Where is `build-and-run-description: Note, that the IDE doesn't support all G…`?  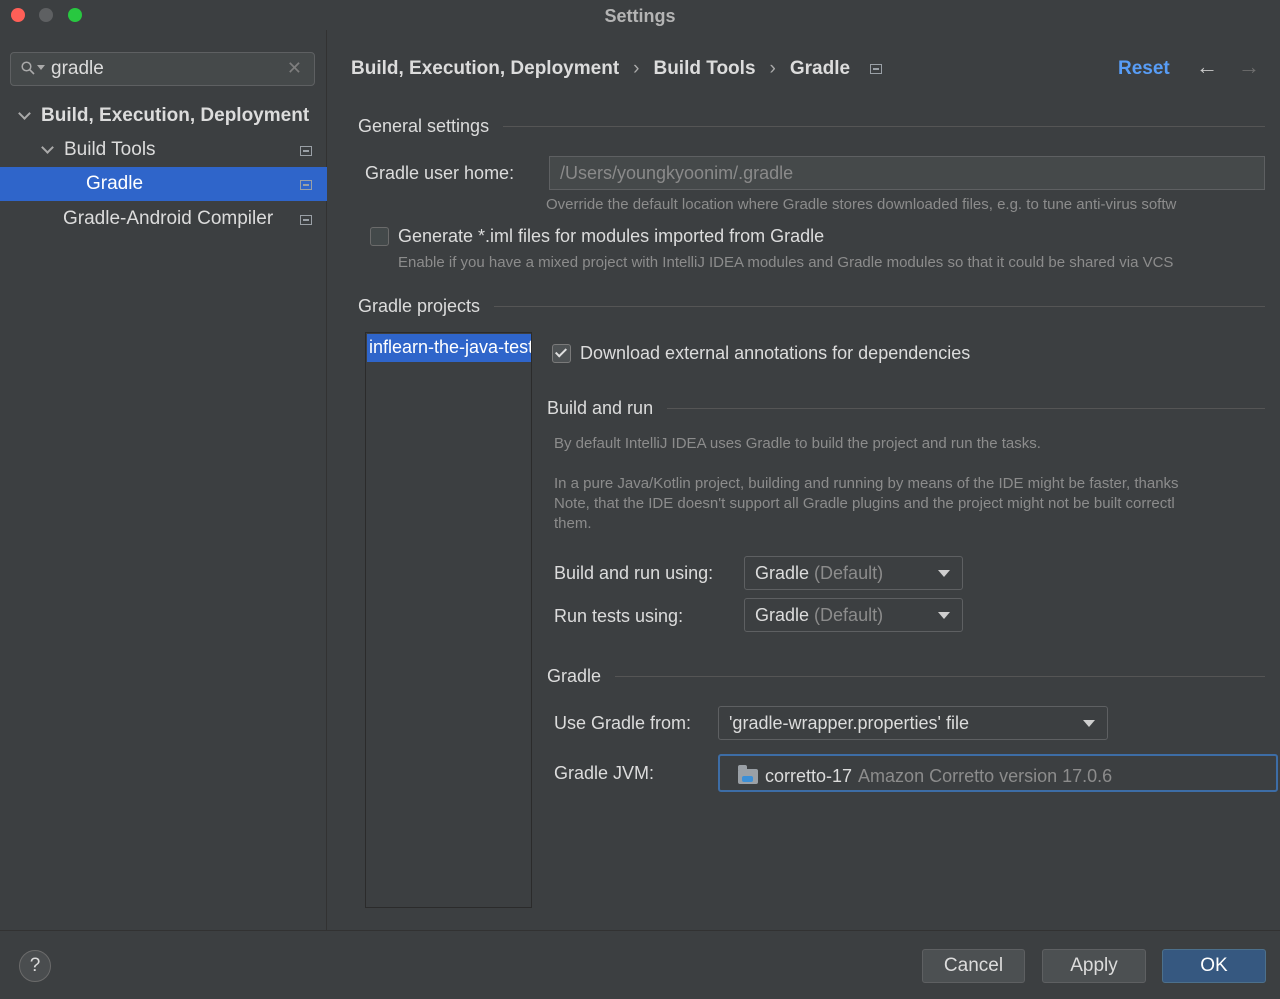
build-and-run-description: Note, that the IDE doesn't support all G… is located at coordinates (864, 503).